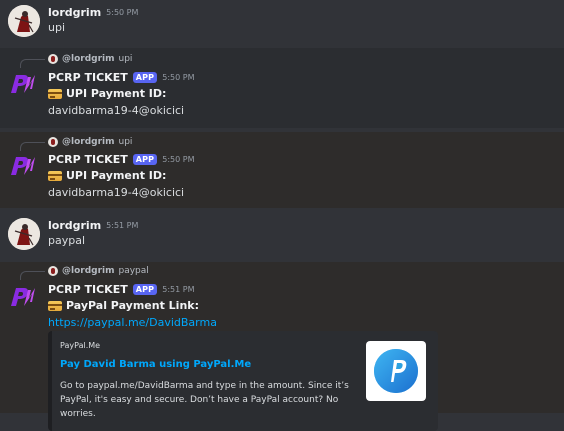 The width and height of the screenshot is (564, 431). Describe the element at coordinates (155, 364) in the screenshot. I see `embed-title: Pay David Barma using PayPal.Me` at that location.